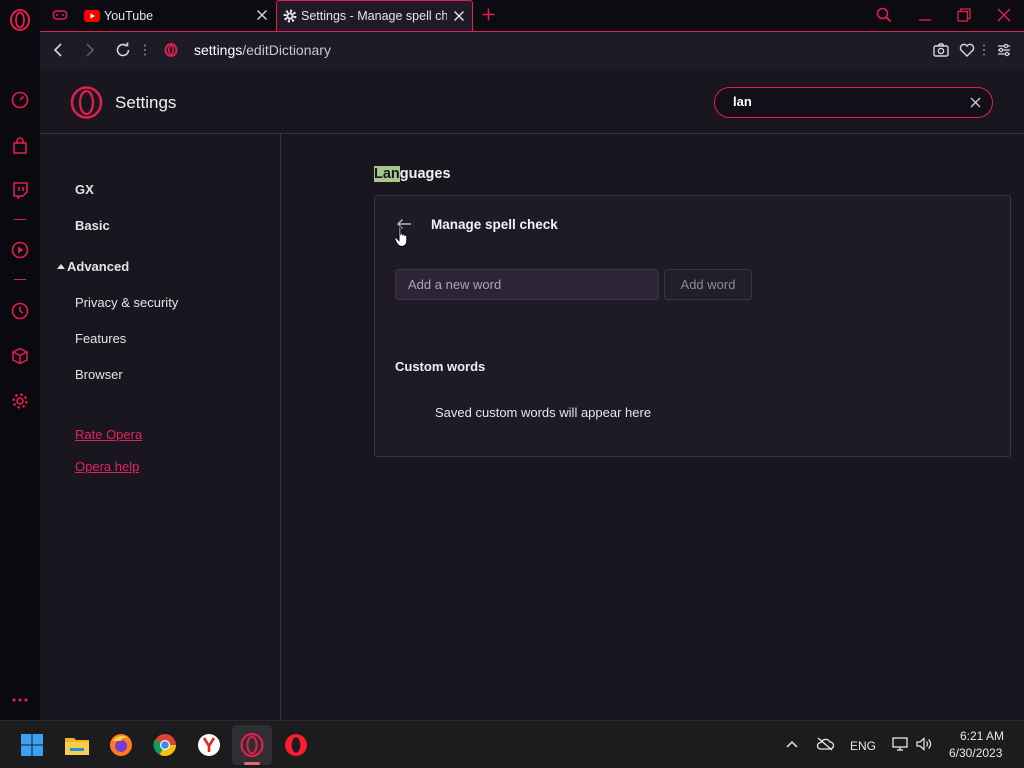 The width and height of the screenshot is (1024, 768). I want to click on settings-gear-icon, so click(20, 401).